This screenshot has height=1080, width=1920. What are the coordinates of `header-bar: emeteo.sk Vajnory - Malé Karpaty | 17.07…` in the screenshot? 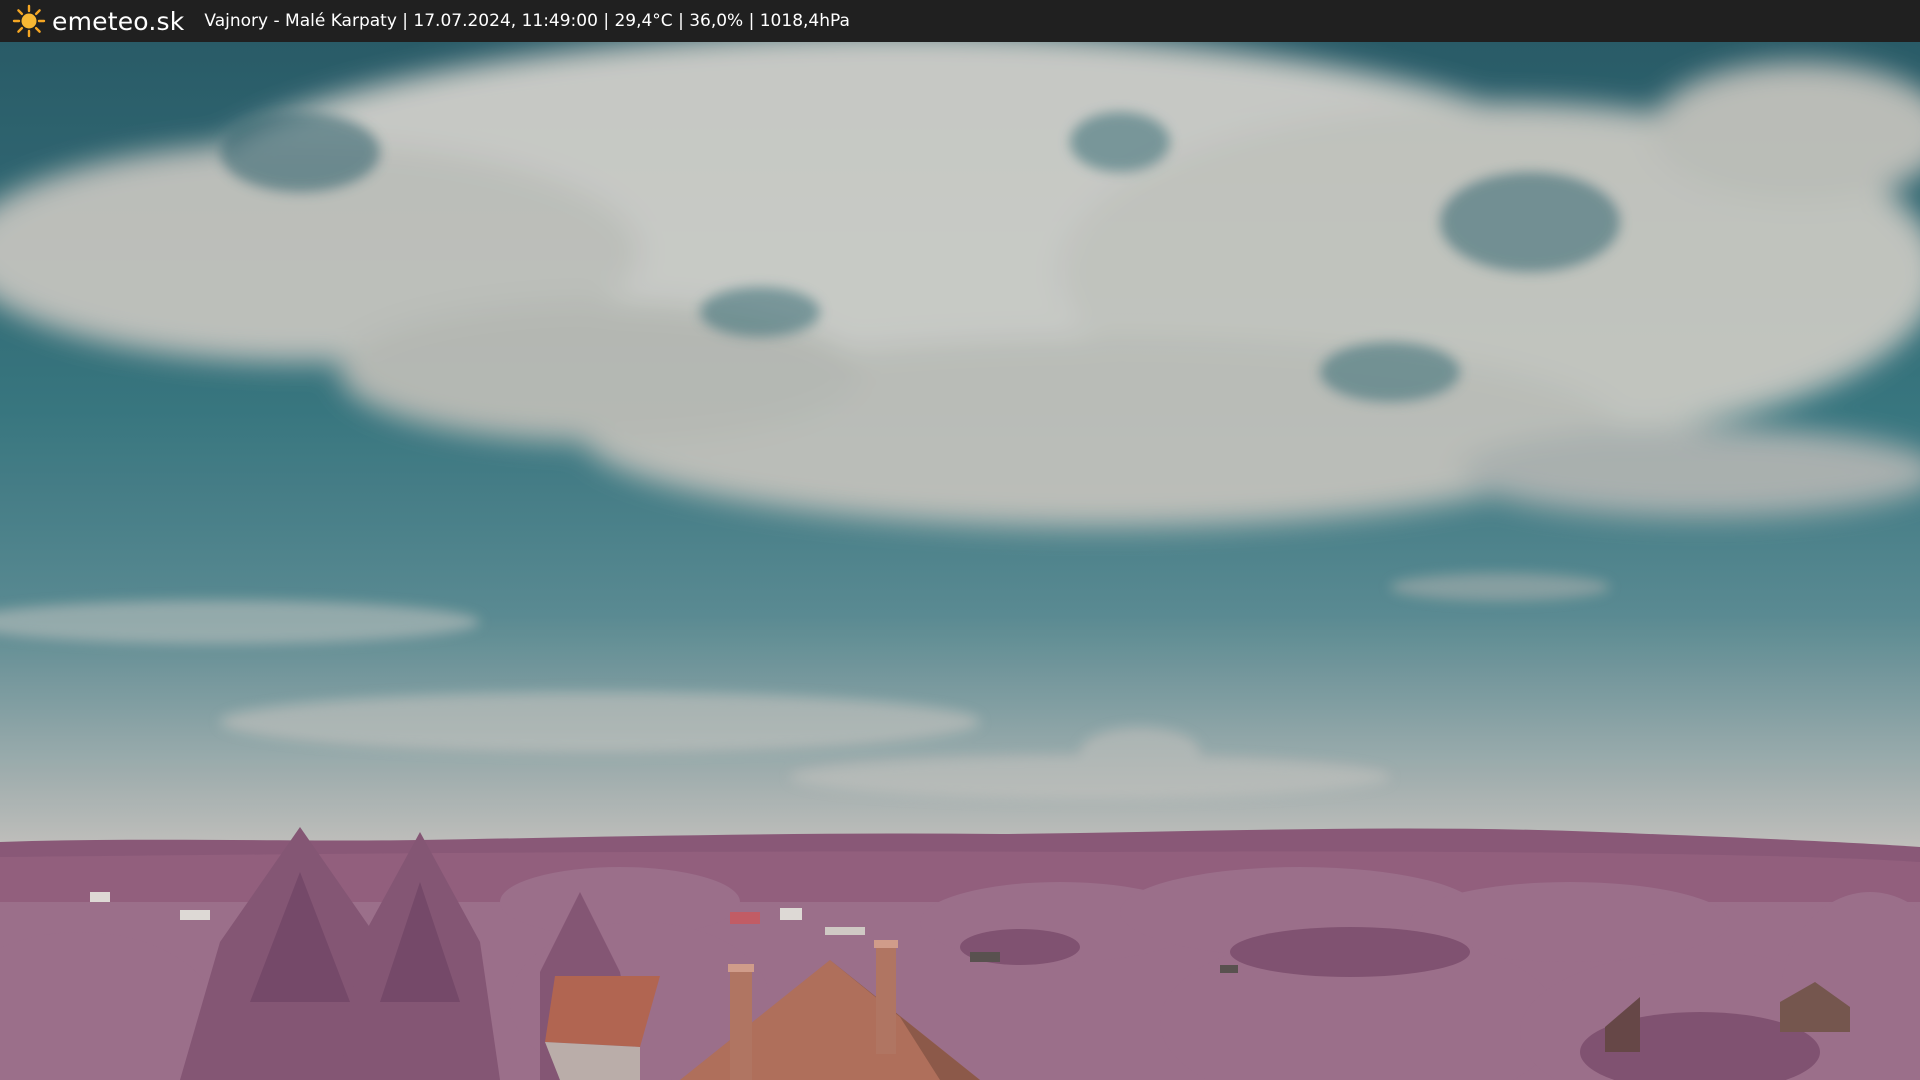 It's located at (960, 21).